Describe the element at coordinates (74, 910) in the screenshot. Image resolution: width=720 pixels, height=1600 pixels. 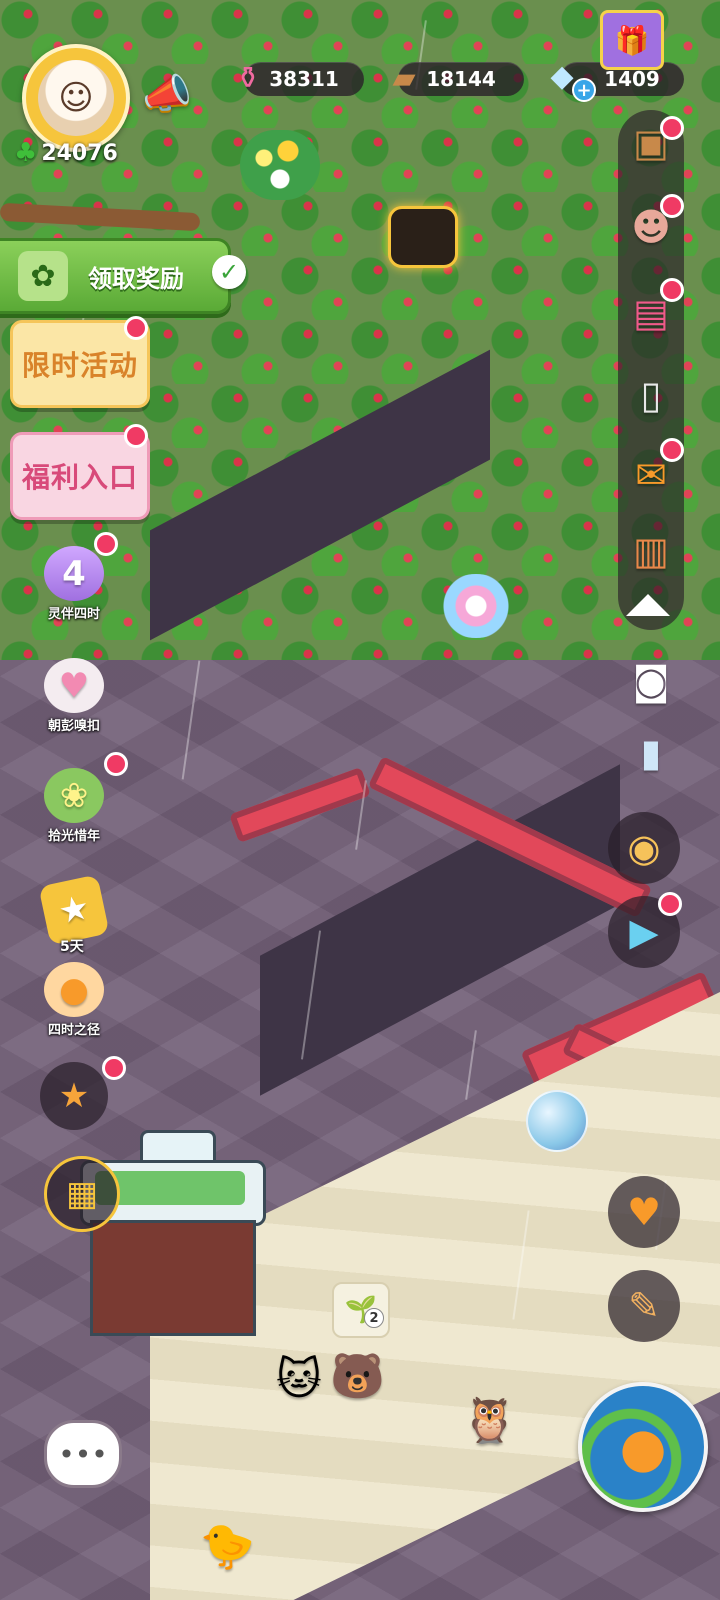
I see `gold-coupon-icon: ★` at that location.